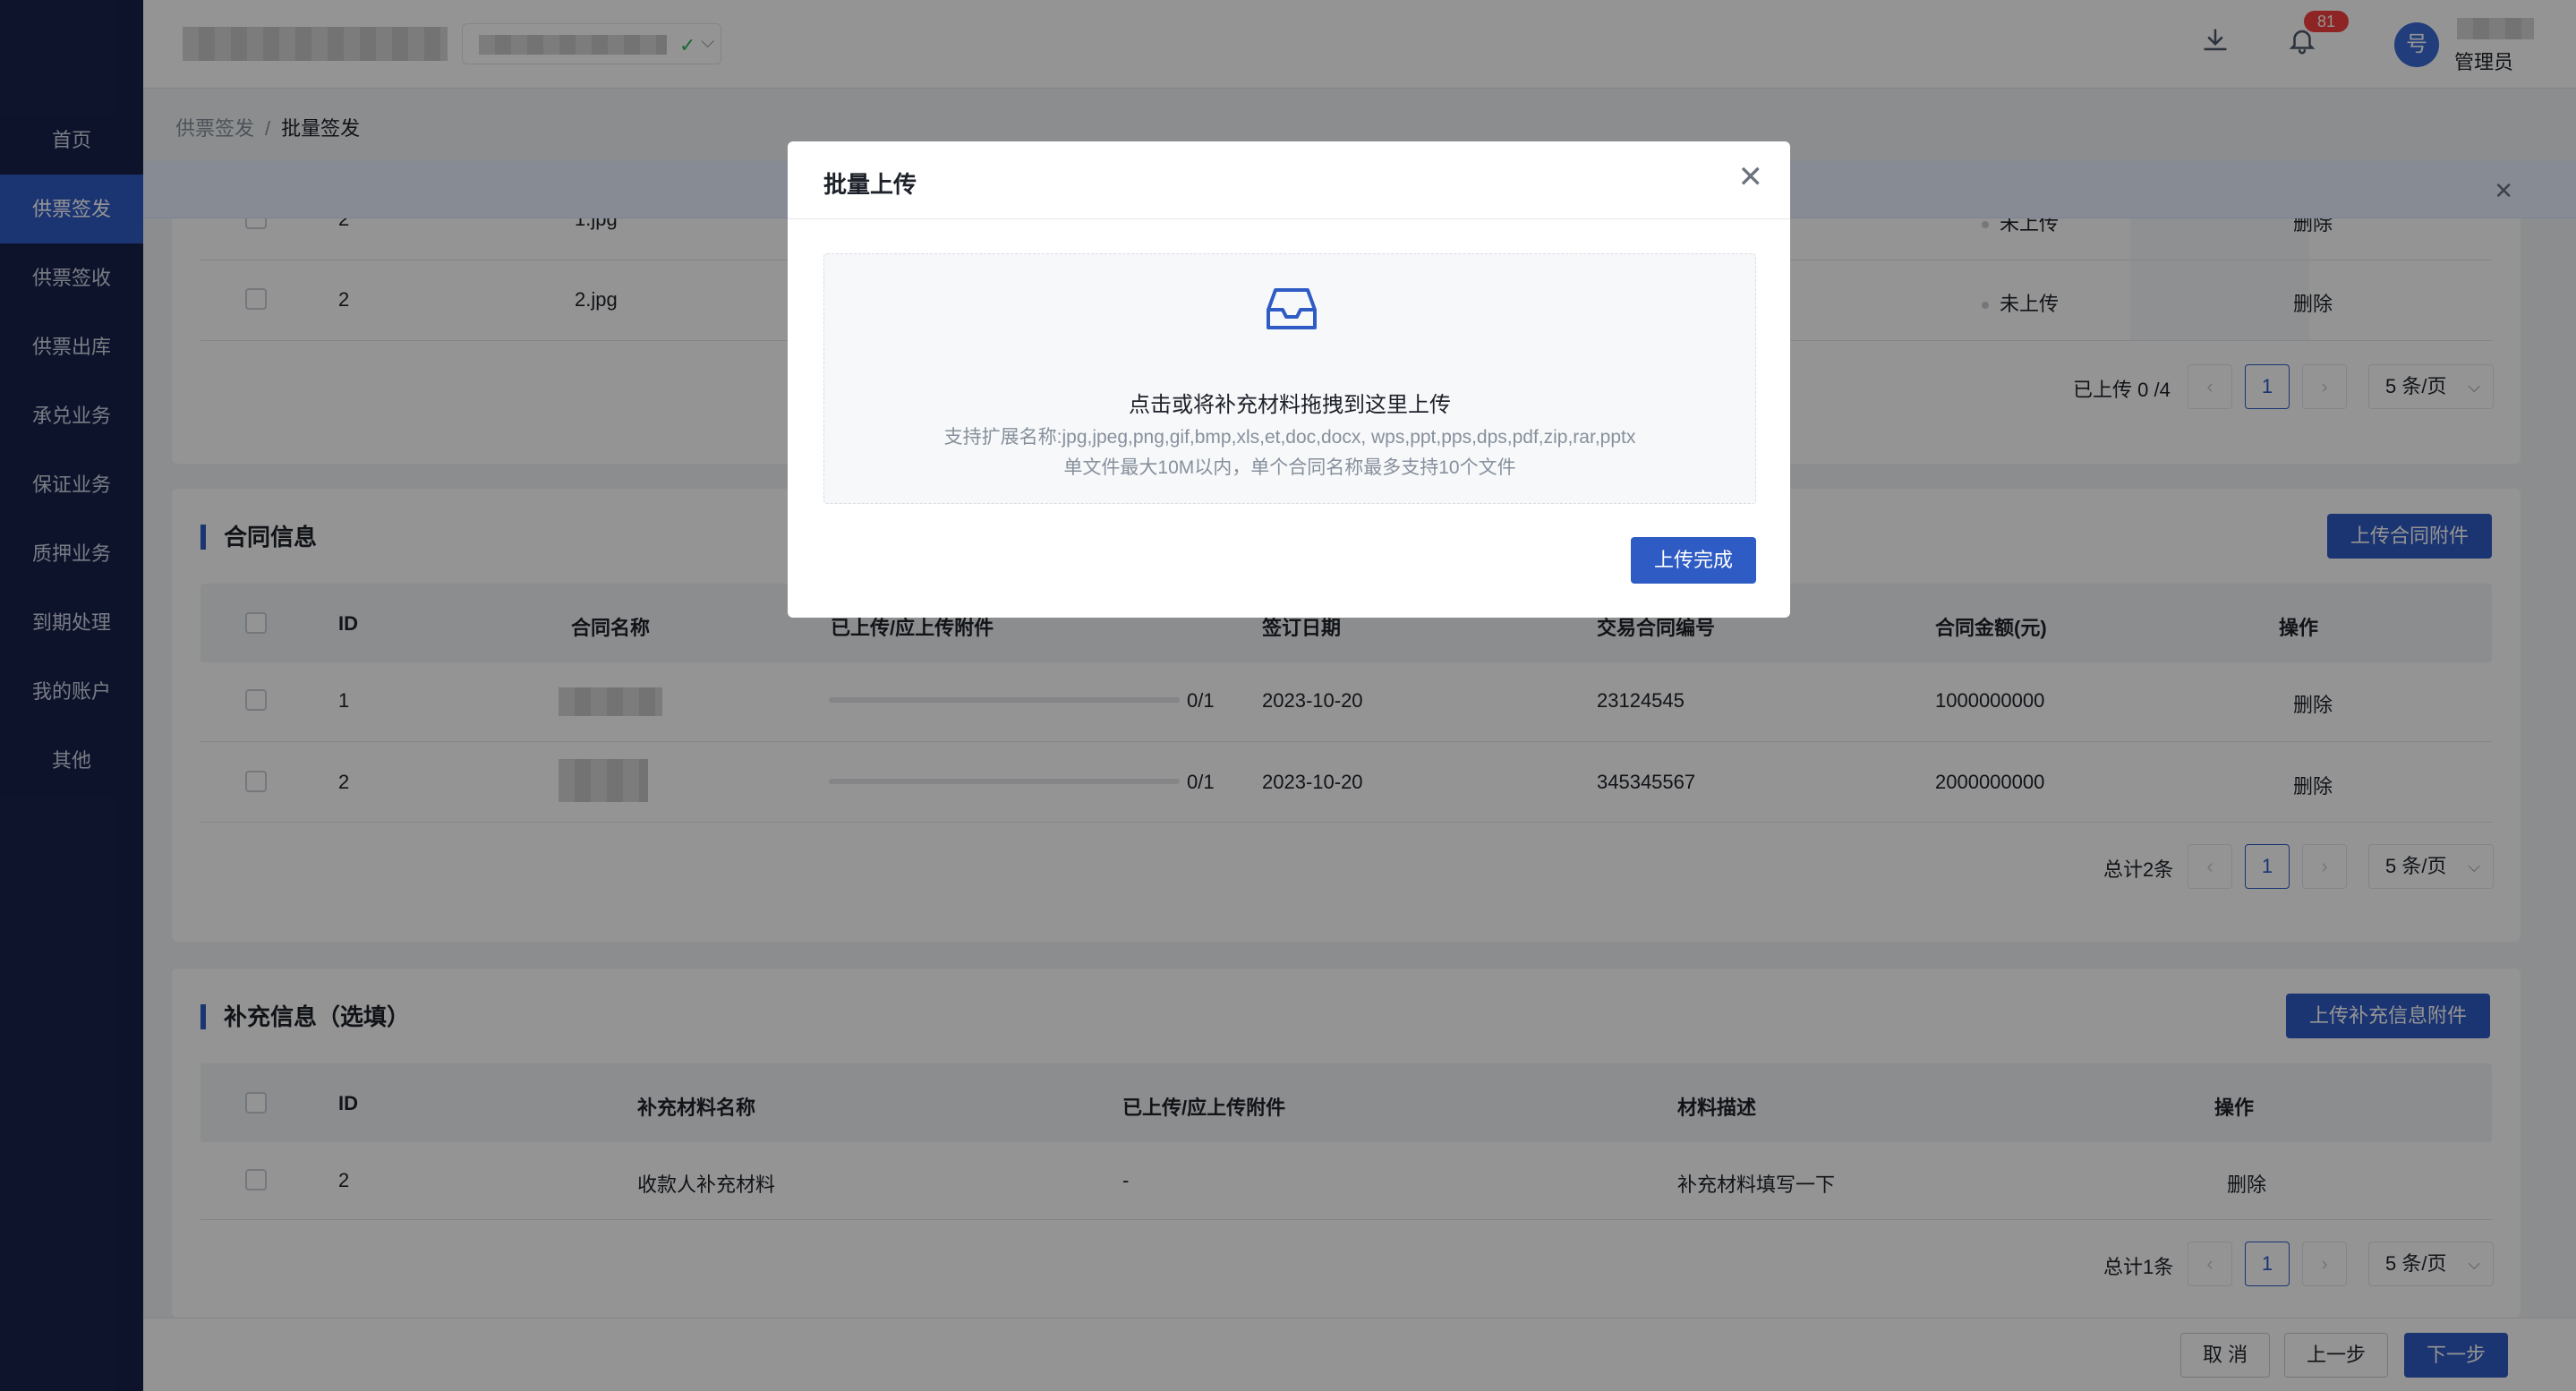  What do you see at coordinates (1289, 218) in the screenshot?
I see `modal-divider` at bounding box center [1289, 218].